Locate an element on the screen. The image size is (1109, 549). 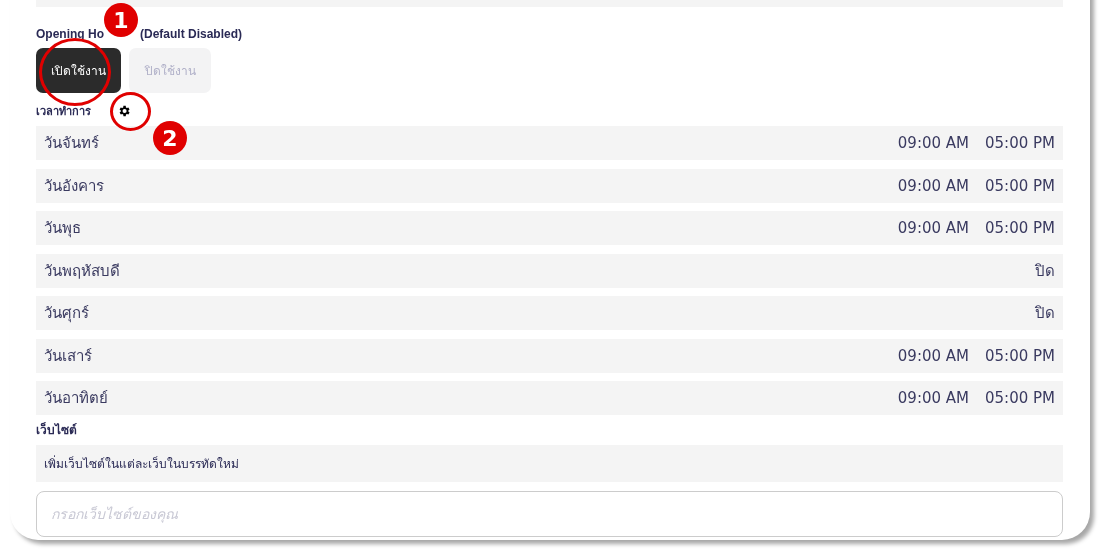
settings-icon is located at coordinates (124, 111).